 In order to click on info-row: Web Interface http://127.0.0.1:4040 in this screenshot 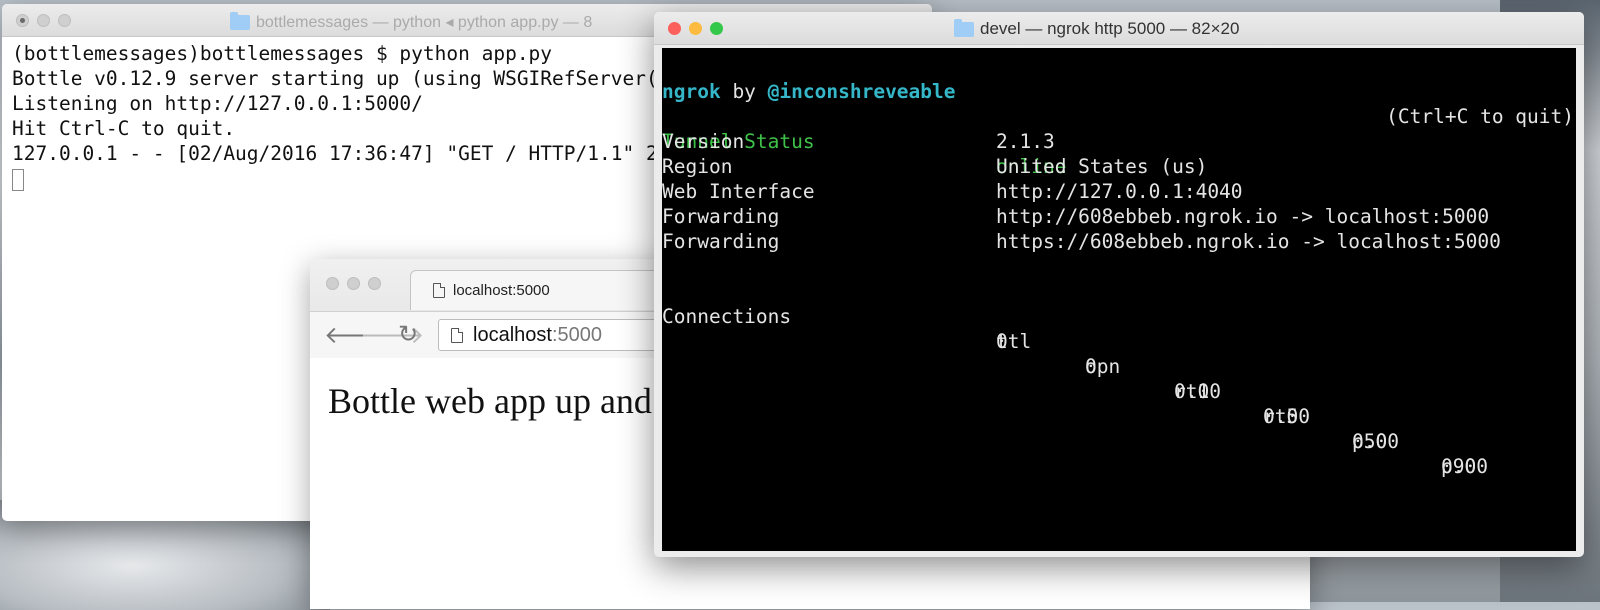, I will do `click(1119, 191)`.